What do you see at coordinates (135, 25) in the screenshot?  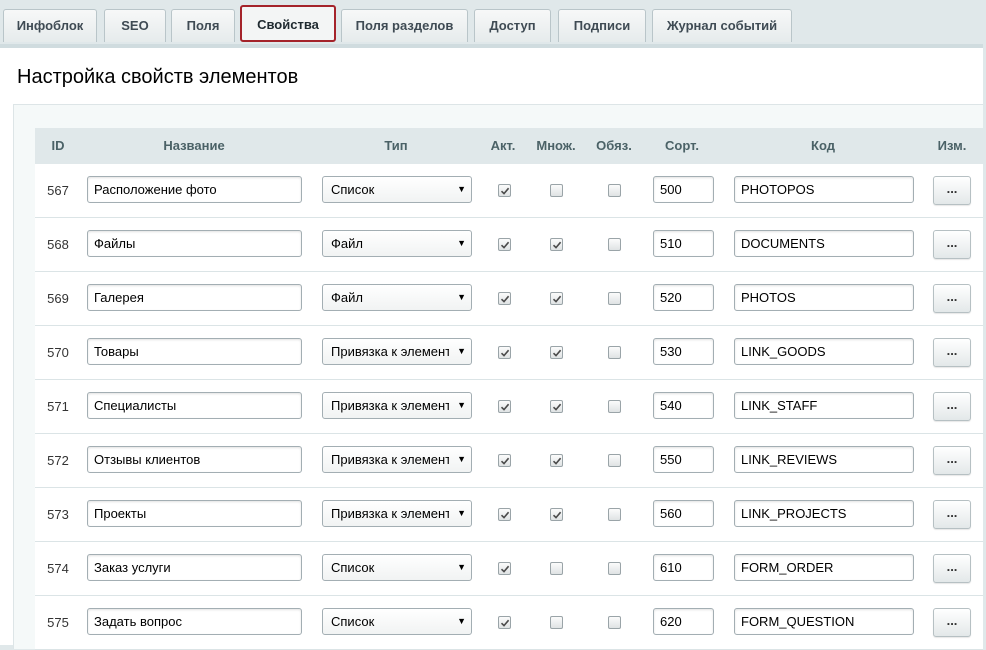 I see `tab-2: SEO` at bounding box center [135, 25].